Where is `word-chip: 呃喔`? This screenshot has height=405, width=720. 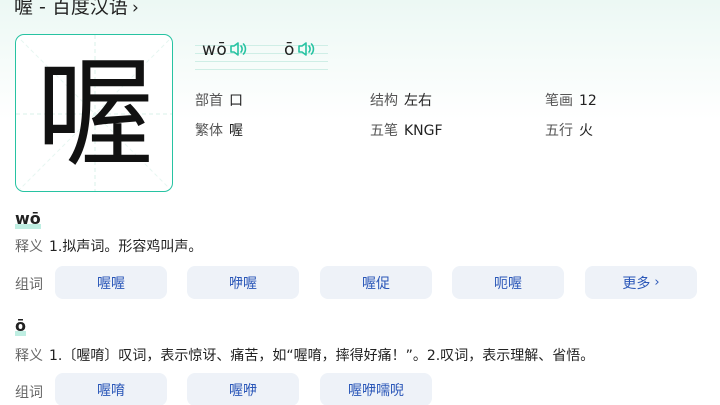 word-chip: 呃喔 is located at coordinates (508, 282).